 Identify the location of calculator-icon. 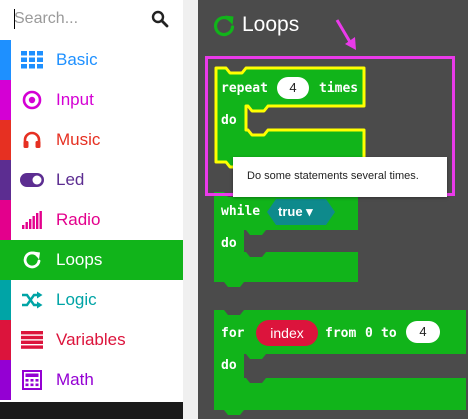
(32, 380).